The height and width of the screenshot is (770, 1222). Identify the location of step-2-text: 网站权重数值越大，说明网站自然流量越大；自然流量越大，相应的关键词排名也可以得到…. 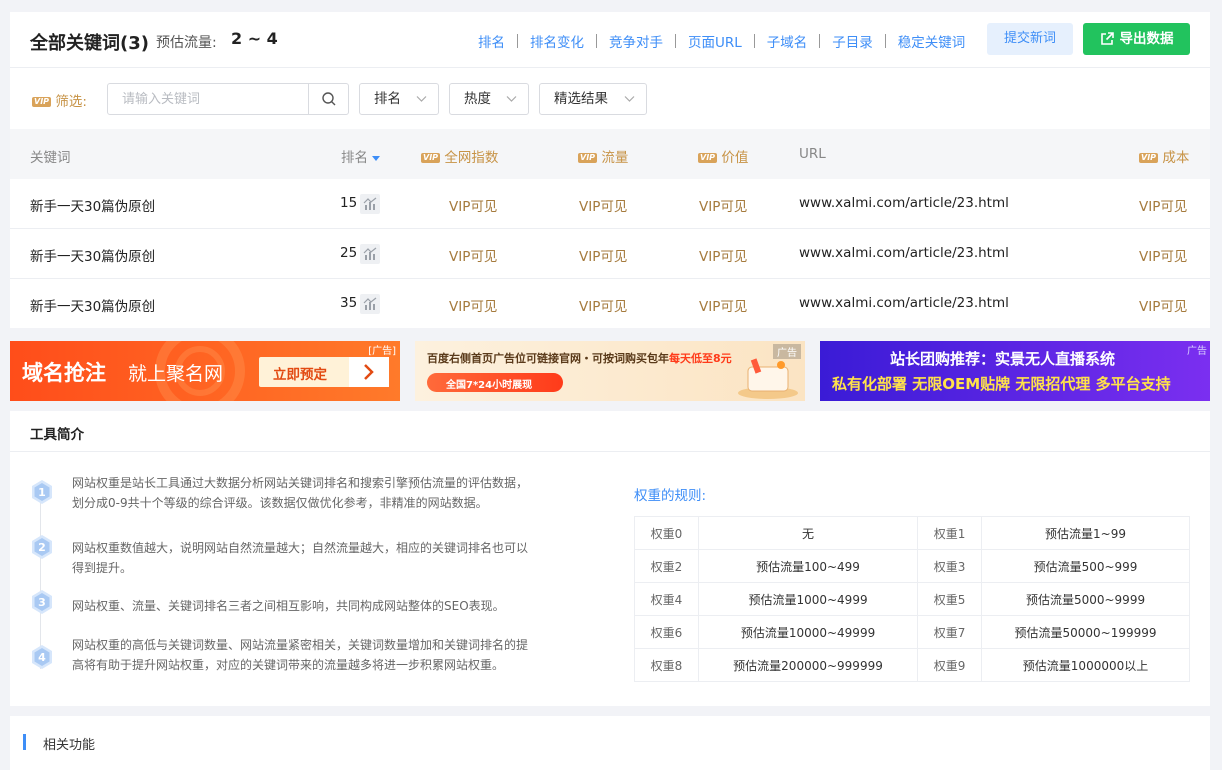
(300, 558).